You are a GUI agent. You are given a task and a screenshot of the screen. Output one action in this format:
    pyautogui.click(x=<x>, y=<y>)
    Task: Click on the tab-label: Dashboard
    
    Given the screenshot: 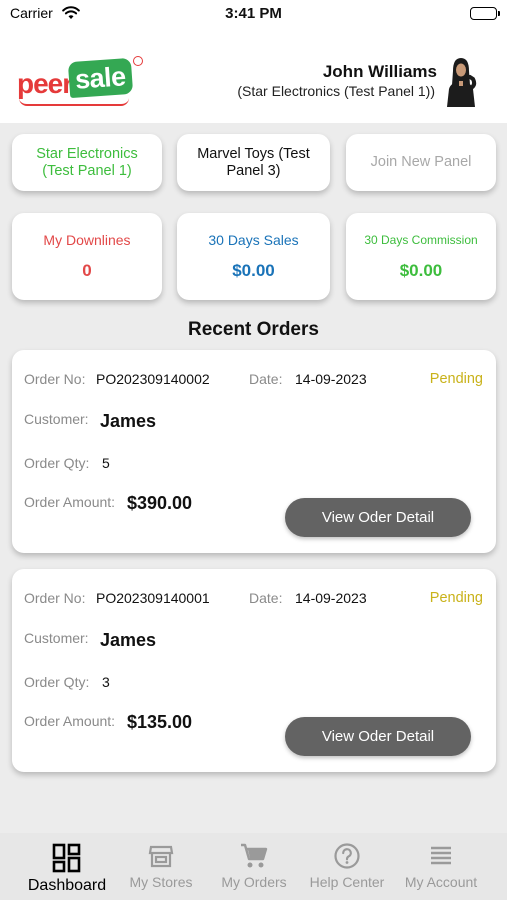 What is the action you would take?
    pyautogui.click(x=67, y=885)
    